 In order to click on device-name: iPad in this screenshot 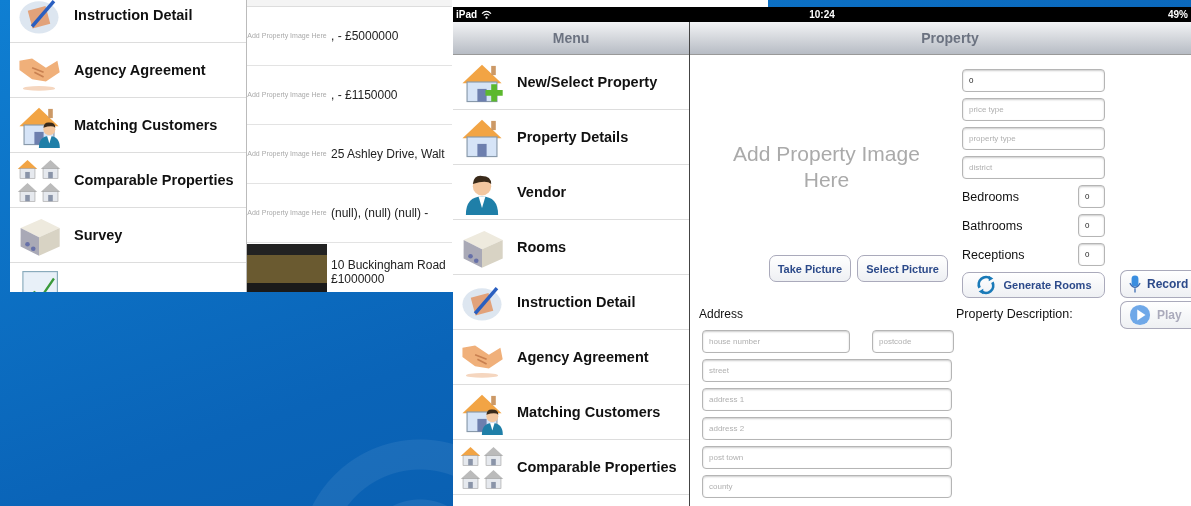, I will do `click(467, 14)`.